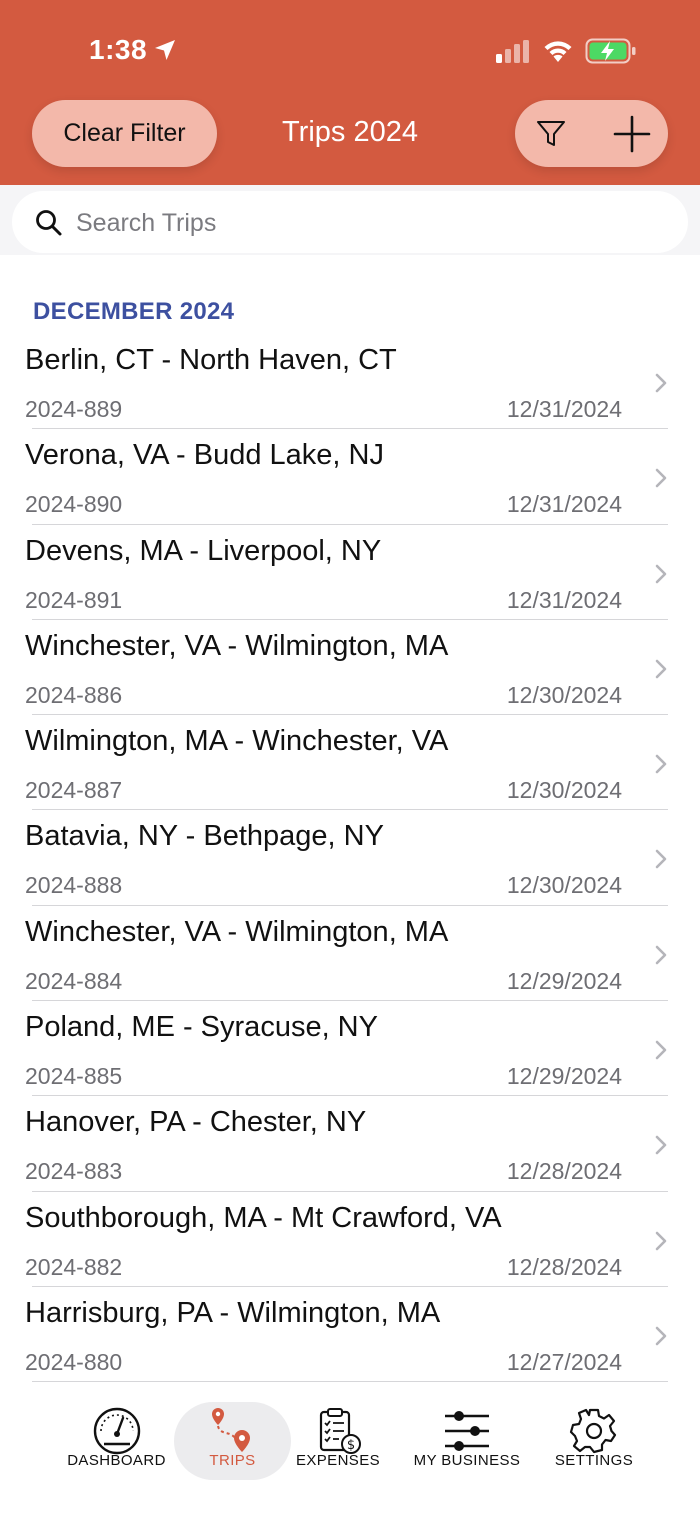 Image resolution: width=700 pixels, height=1521 pixels. I want to click on search-icon, so click(49, 223).